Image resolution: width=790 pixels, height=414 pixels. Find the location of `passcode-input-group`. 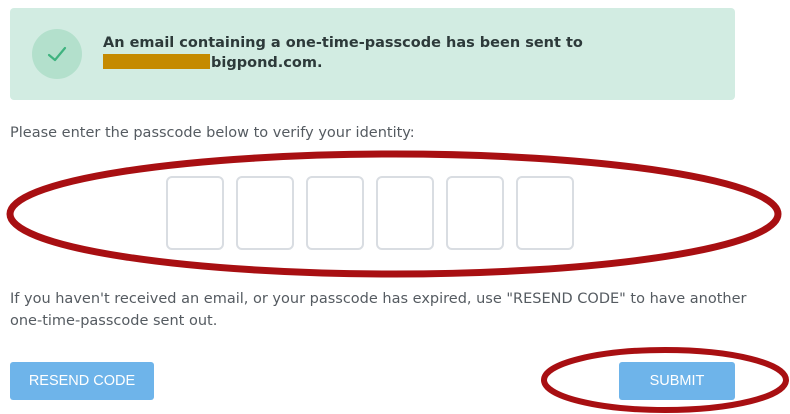

passcode-input-group is located at coordinates (370, 213).